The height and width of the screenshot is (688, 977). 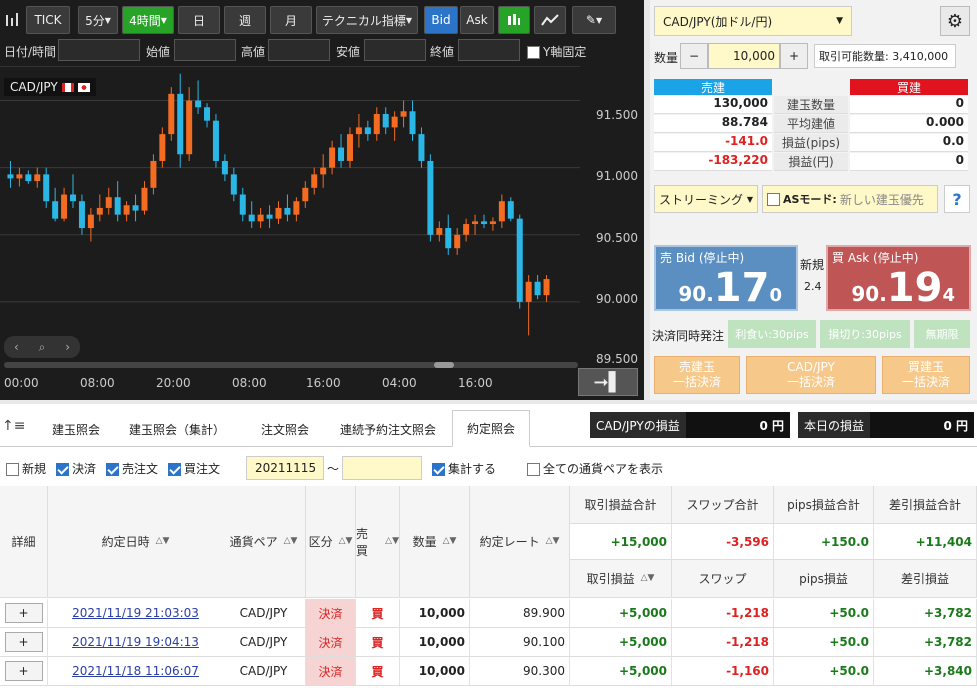 What do you see at coordinates (388, 429) in the screenshot?
I see `tab-4: 連続予約注文照会` at bounding box center [388, 429].